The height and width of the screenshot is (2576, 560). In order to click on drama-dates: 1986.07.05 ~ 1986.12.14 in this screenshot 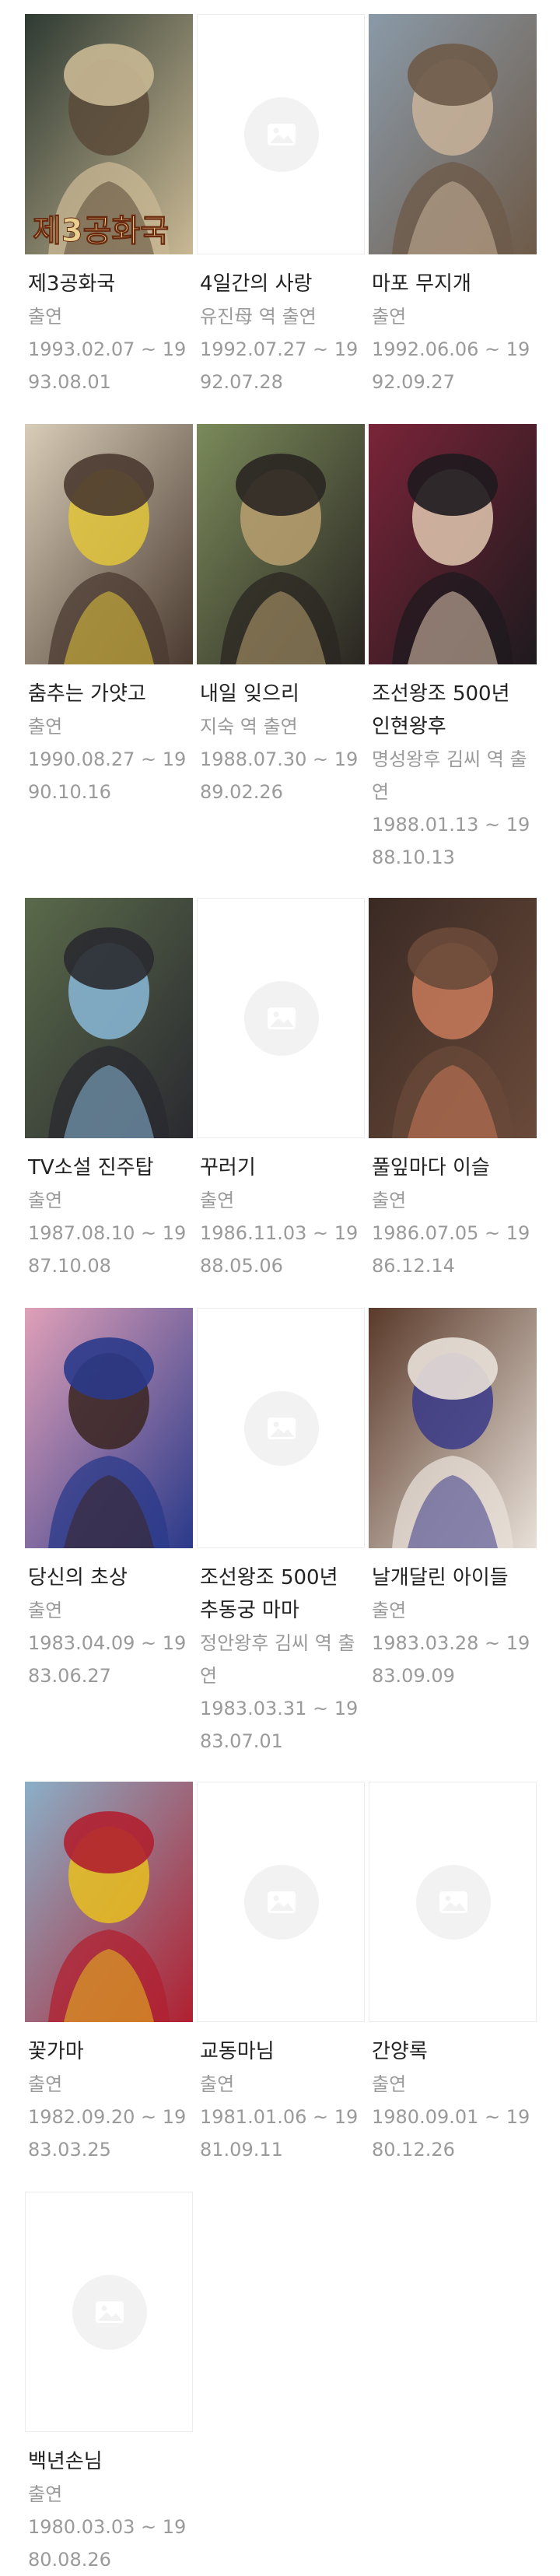, I will do `click(451, 1250)`.